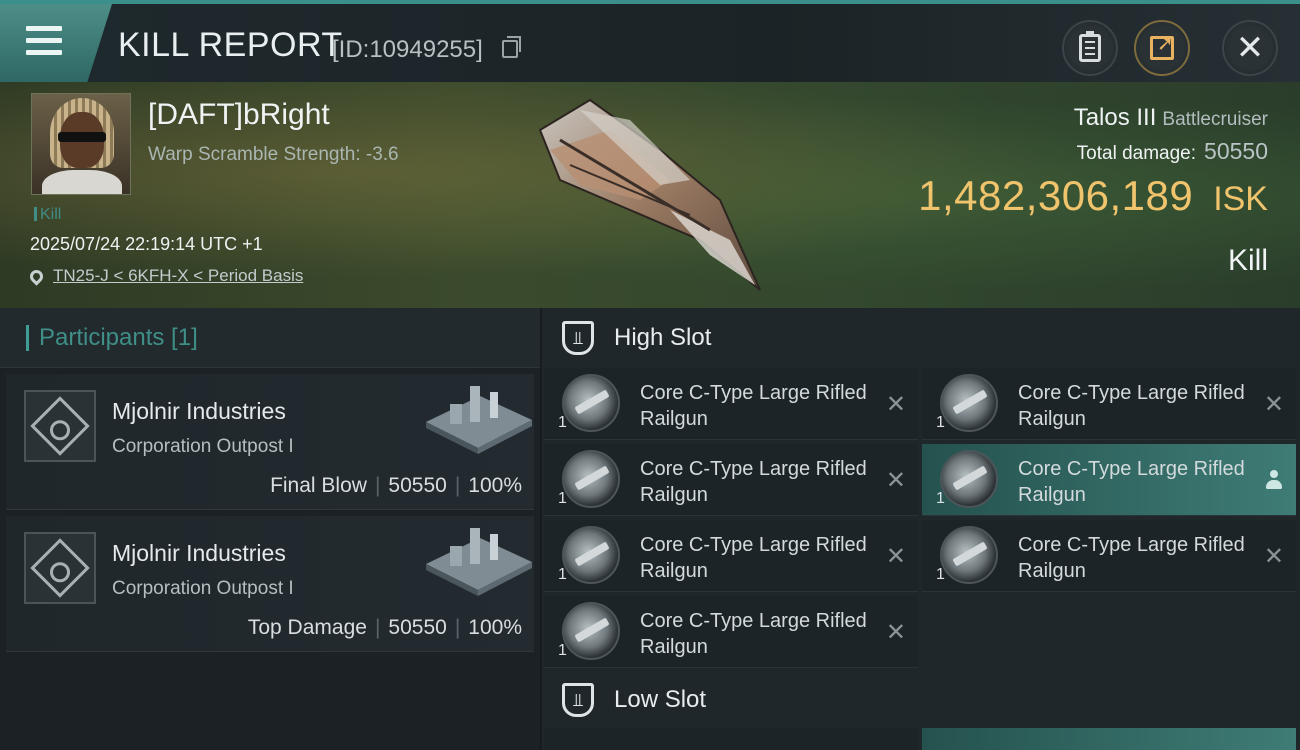 This screenshot has width=1300, height=750. Describe the element at coordinates (318, 485) in the screenshot. I see `participant-role: Final Blow` at that location.